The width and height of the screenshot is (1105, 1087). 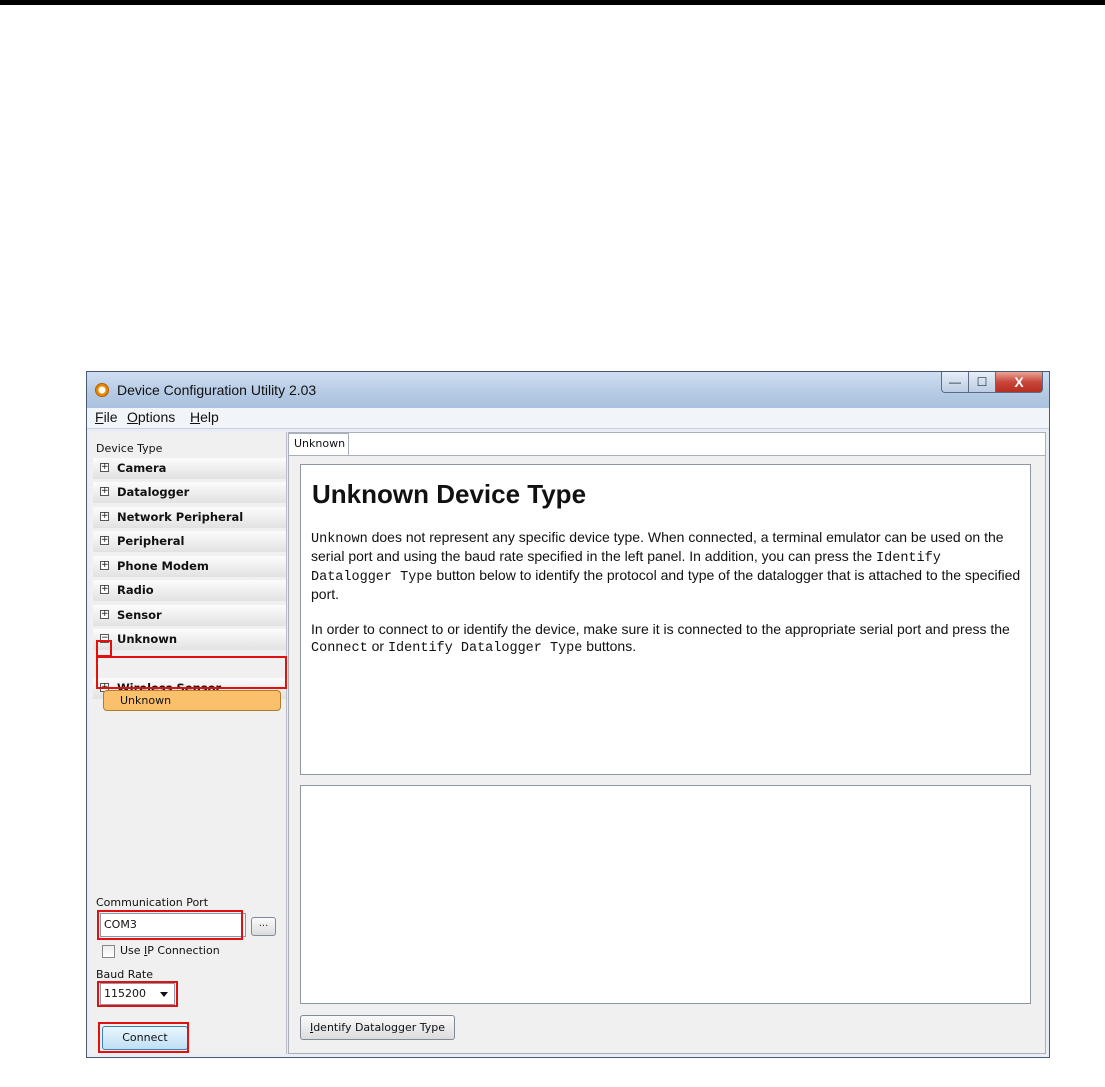 What do you see at coordinates (191, 672) in the screenshot?
I see `highlight-unknown-child` at bounding box center [191, 672].